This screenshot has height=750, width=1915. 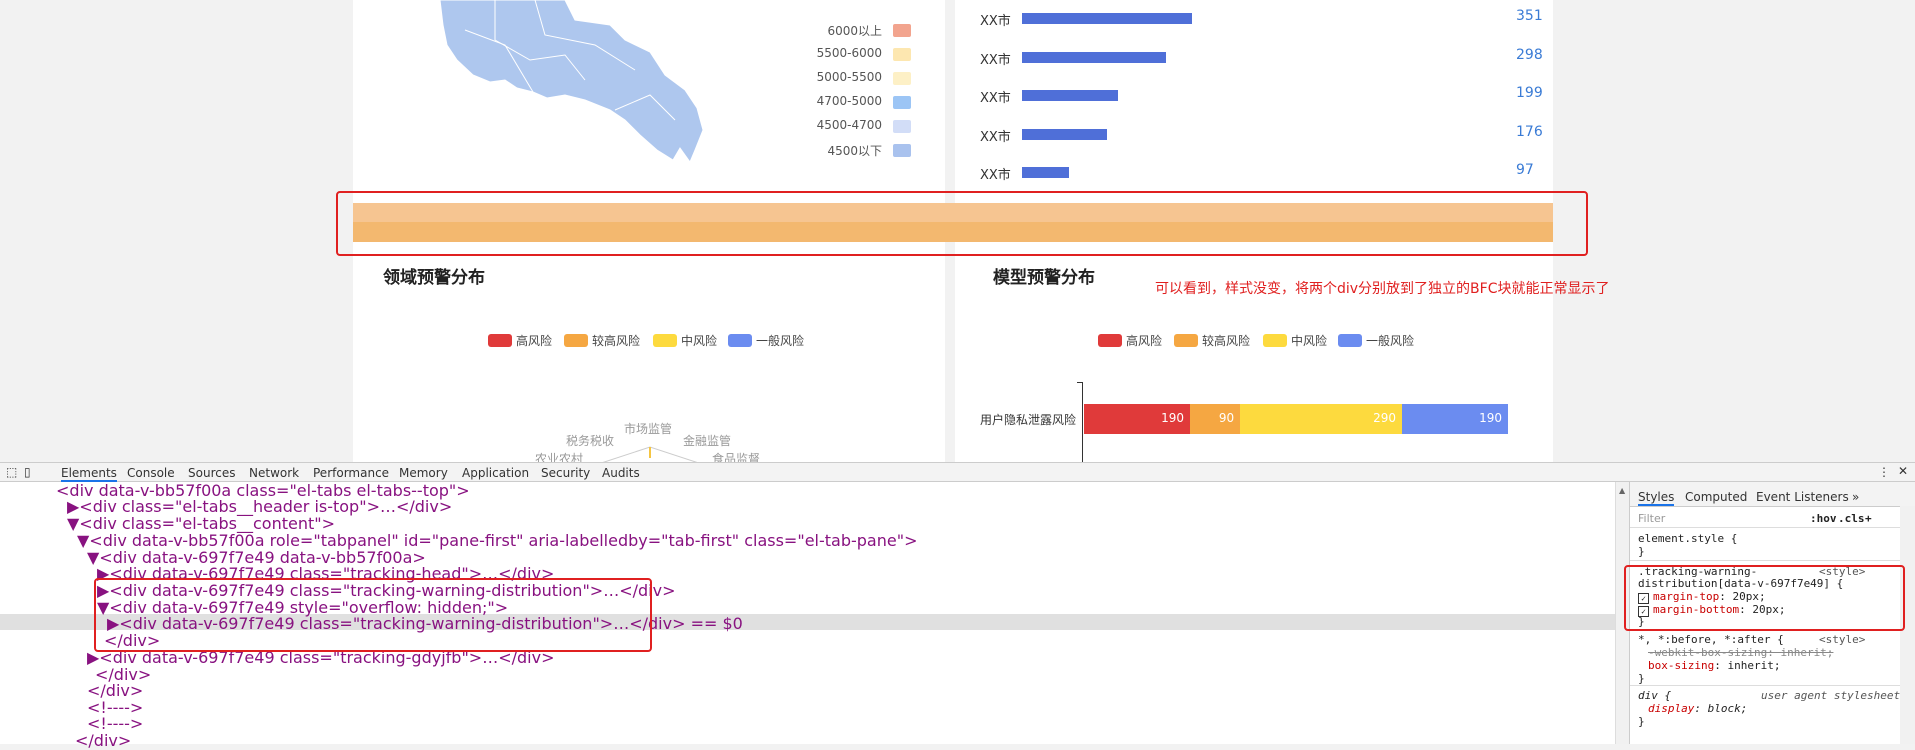 I want to click on devtools-tab: Network, so click(x=274, y=473).